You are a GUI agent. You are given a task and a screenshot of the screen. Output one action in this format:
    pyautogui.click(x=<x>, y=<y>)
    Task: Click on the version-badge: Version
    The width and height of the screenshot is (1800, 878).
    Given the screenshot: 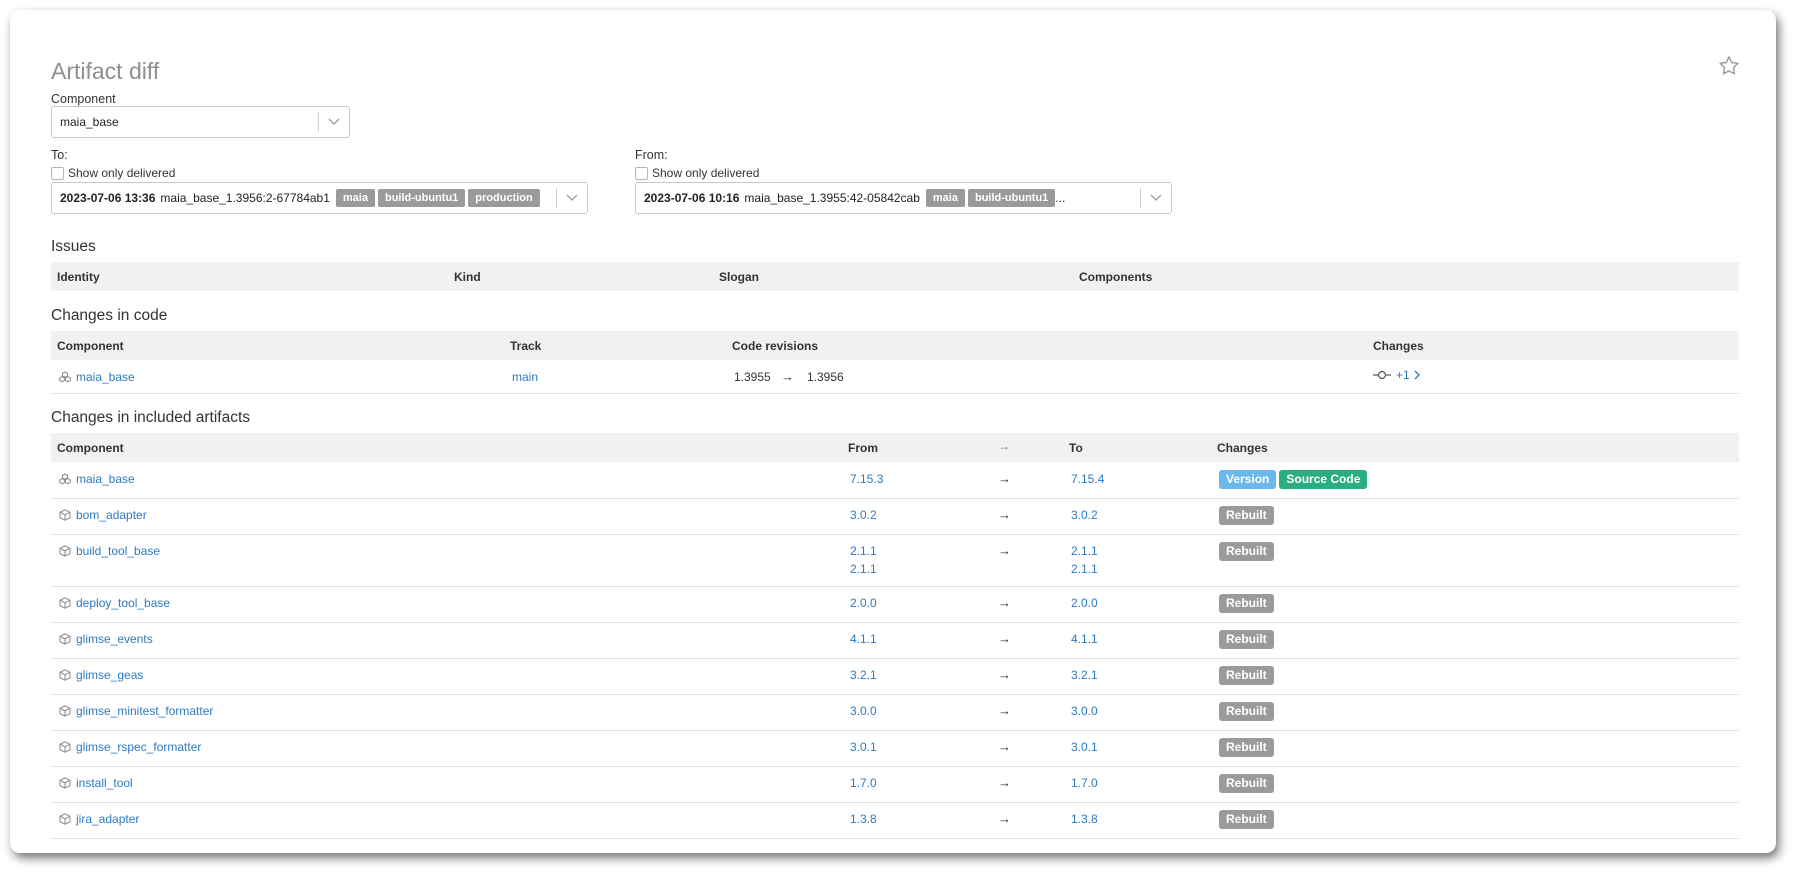 What is the action you would take?
    pyautogui.click(x=1248, y=479)
    